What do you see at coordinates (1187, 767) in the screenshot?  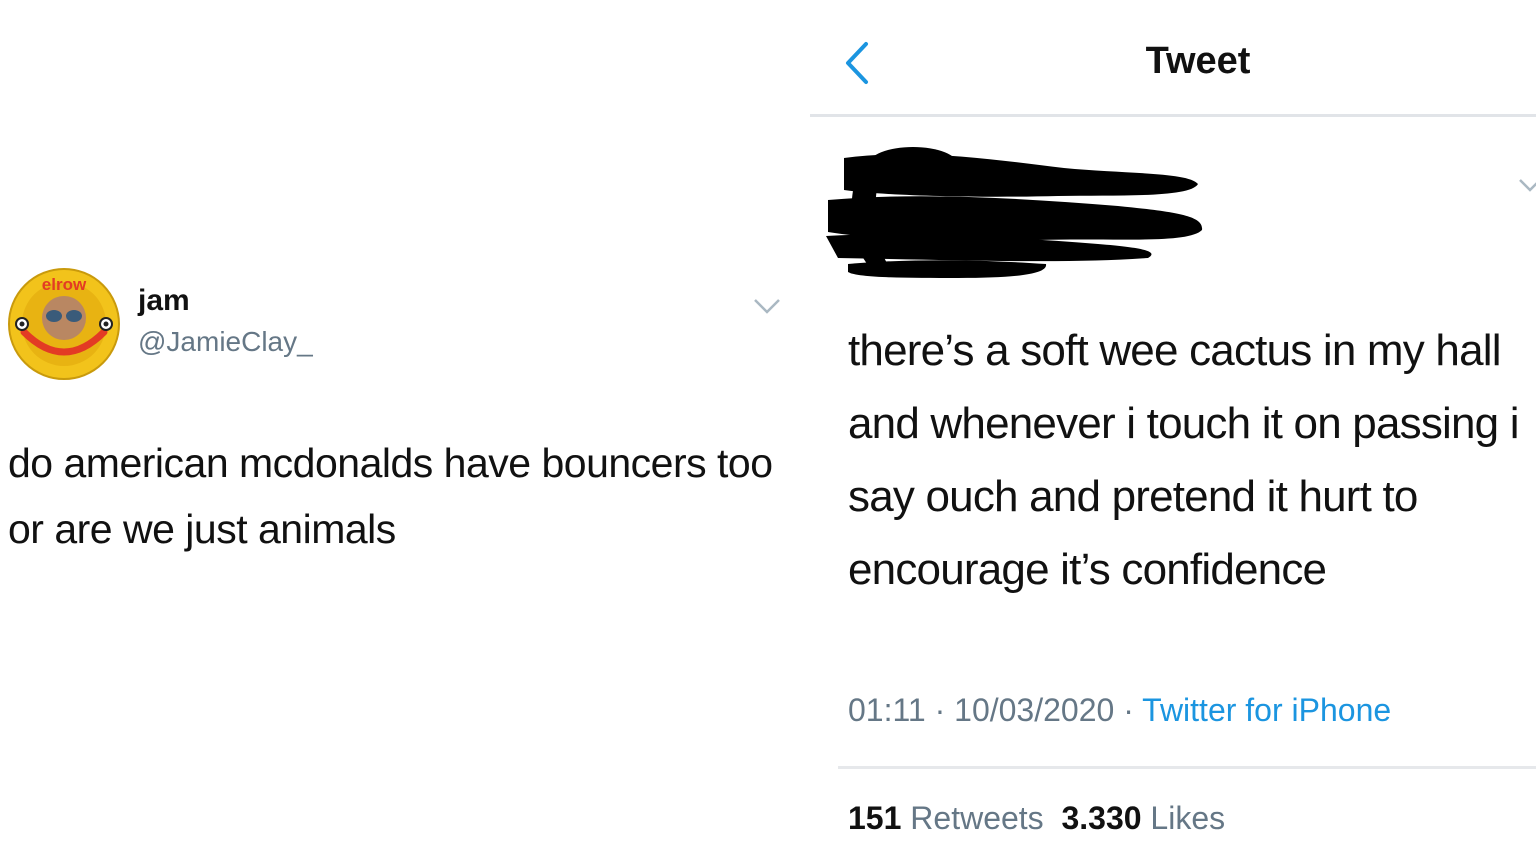 I see `stats-divider` at bounding box center [1187, 767].